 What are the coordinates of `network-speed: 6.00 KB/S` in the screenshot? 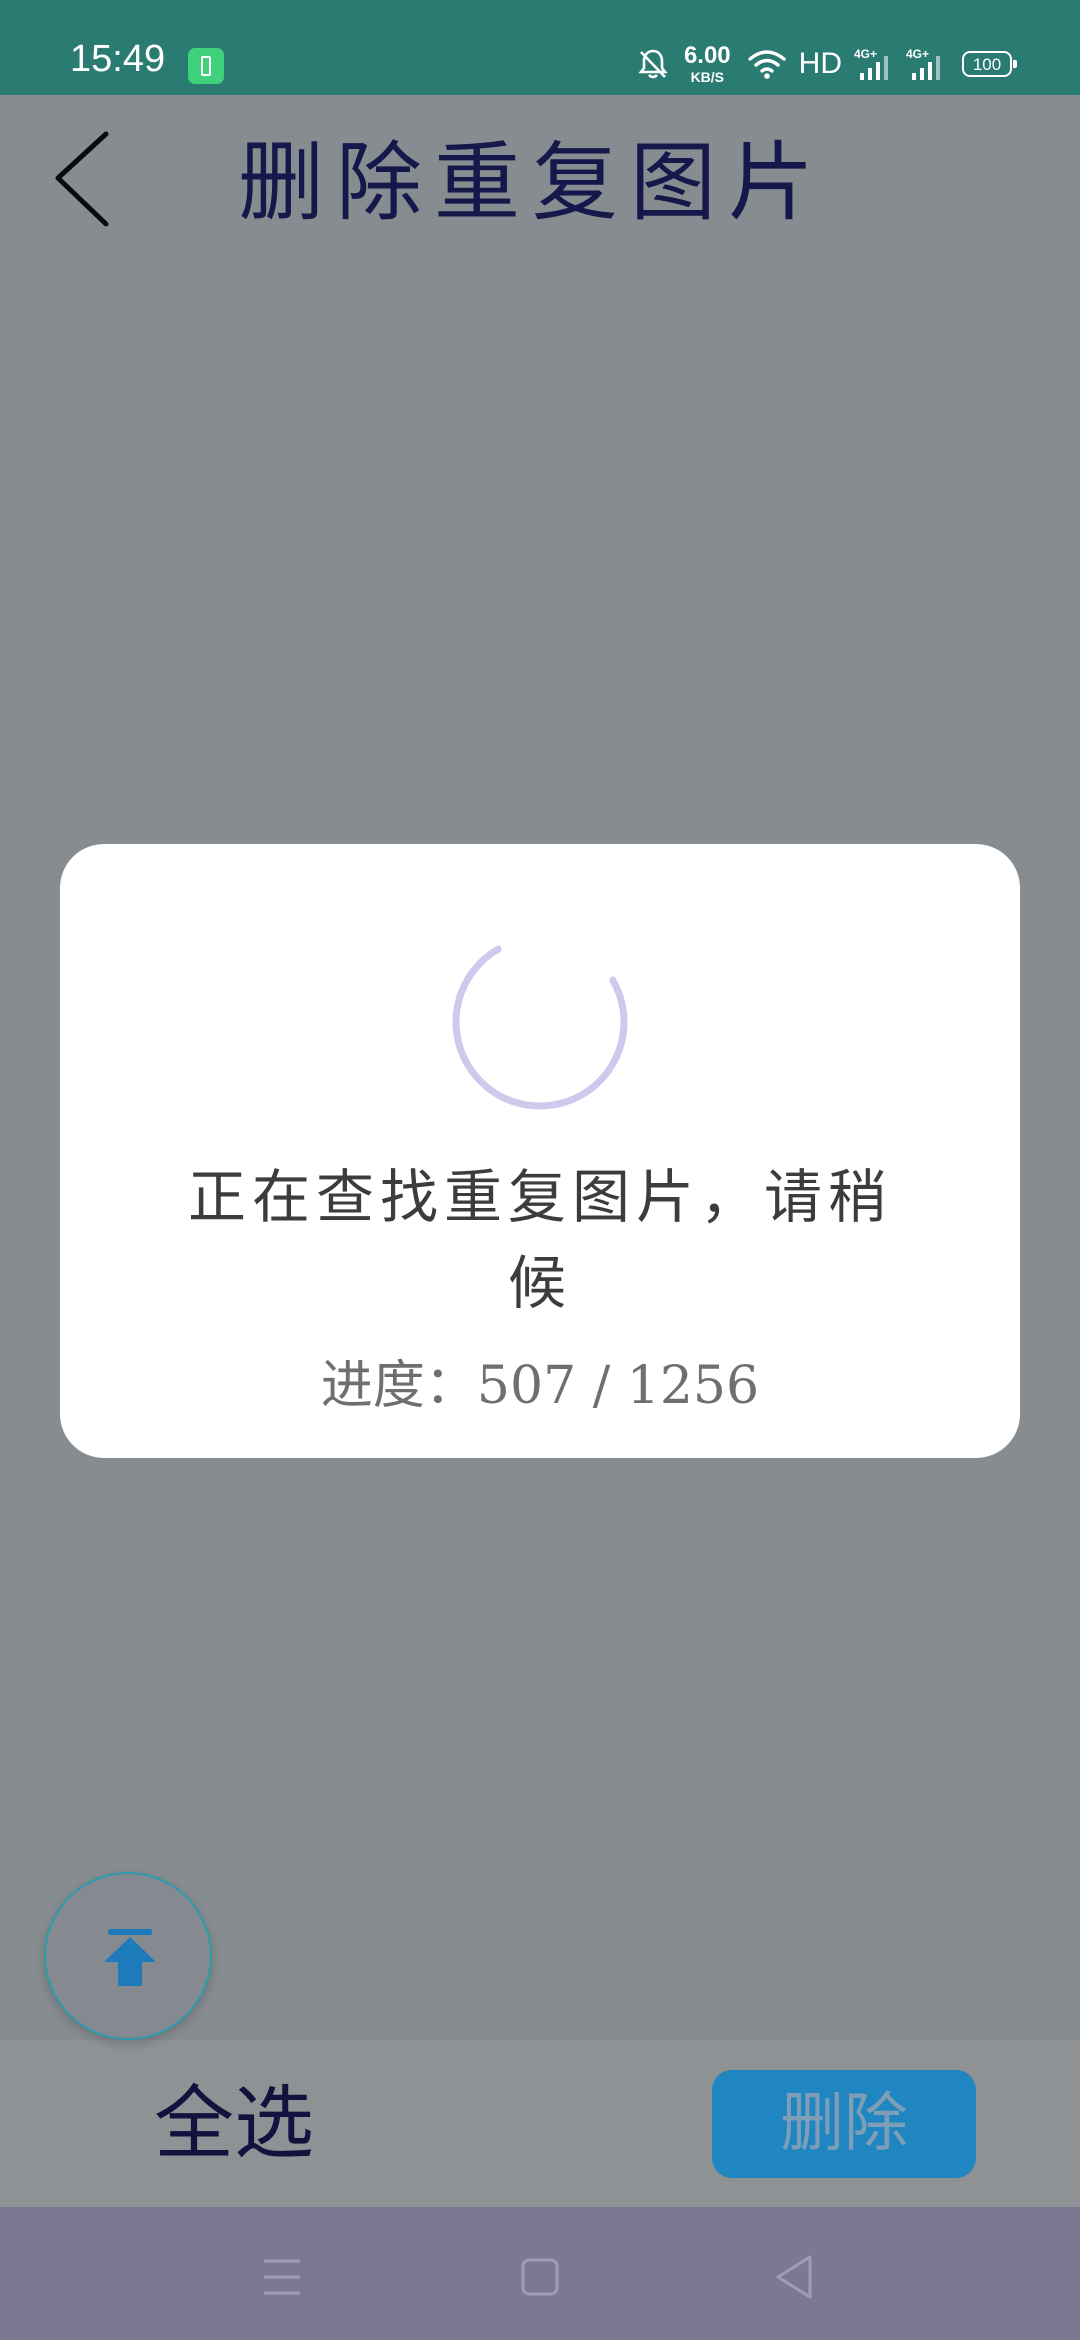 It's located at (707, 63).